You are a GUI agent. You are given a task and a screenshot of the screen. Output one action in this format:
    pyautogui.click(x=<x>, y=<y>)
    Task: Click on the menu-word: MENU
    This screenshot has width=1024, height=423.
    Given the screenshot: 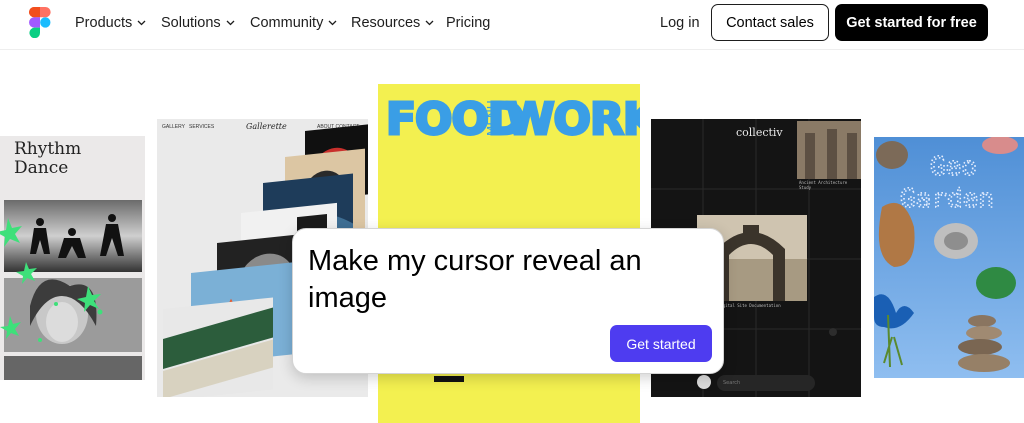 What is the action you would take?
    pyautogui.click(x=492, y=118)
    